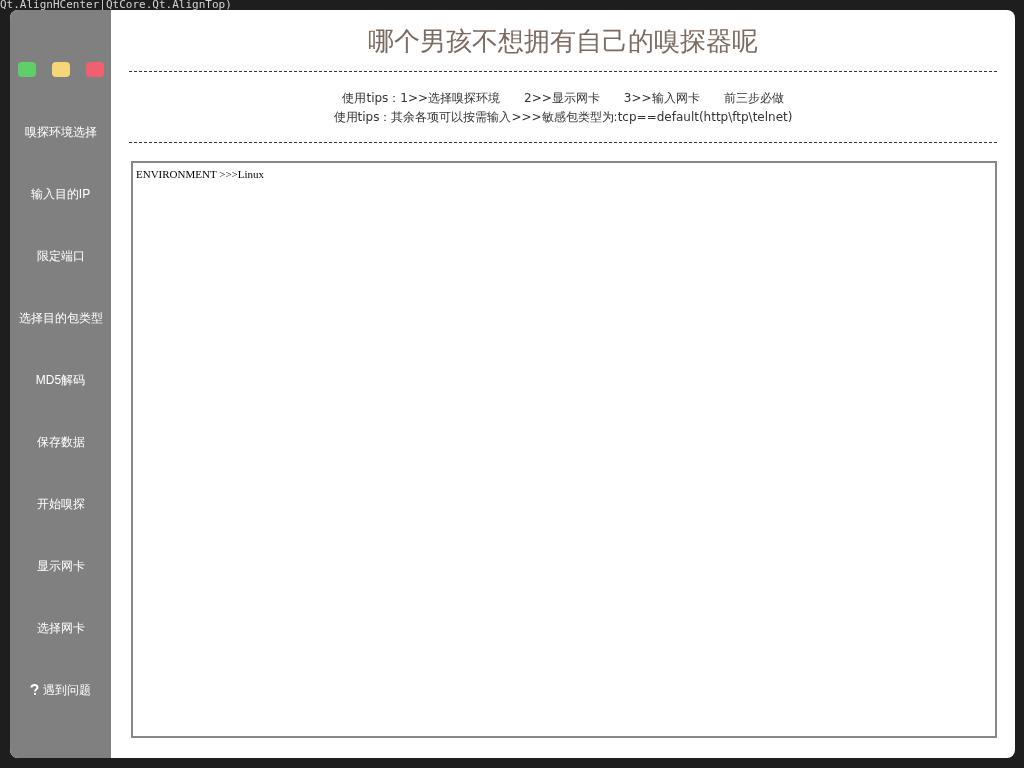  I want to click on sidebar-item: 开始嗅探, so click(60, 504).